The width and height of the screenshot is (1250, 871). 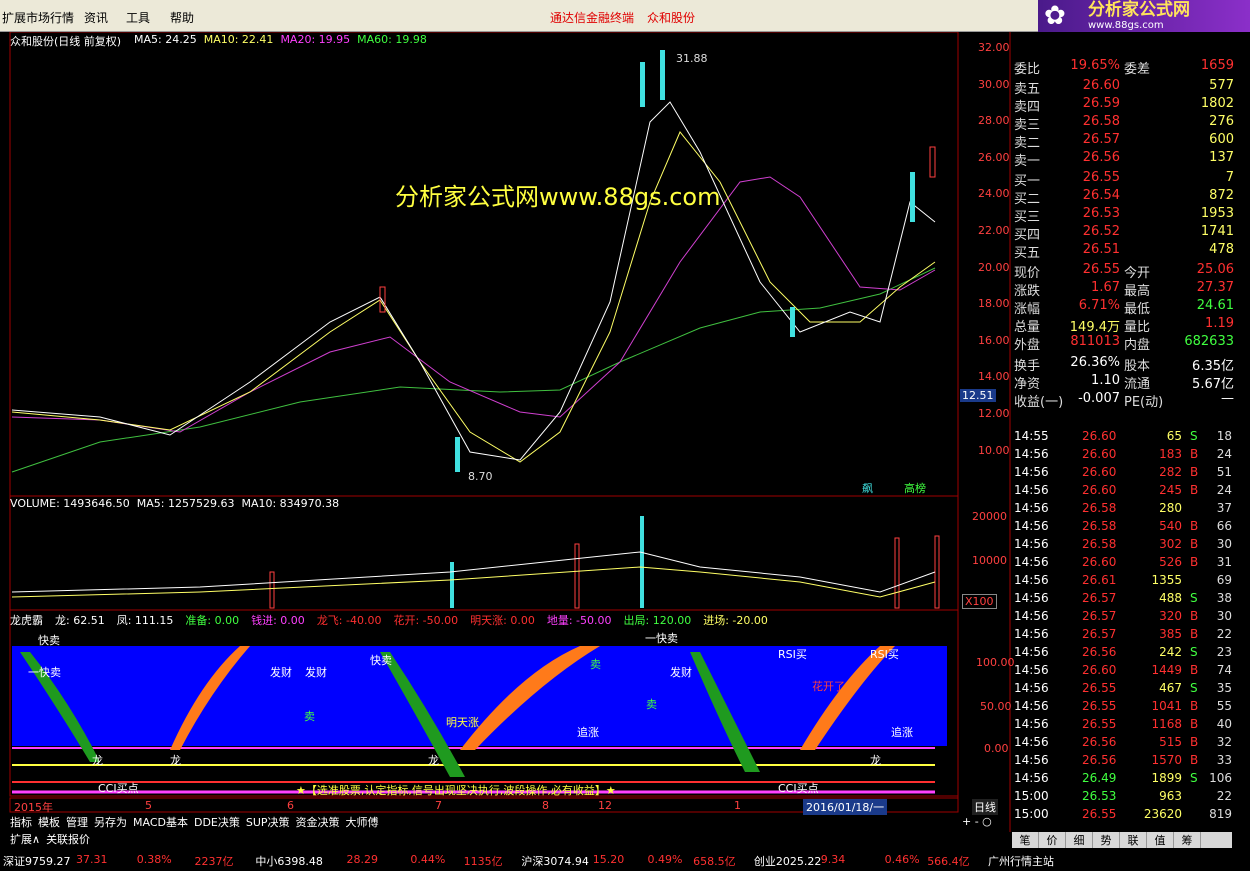 What do you see at coordinates (1124, 325) in the screenshot?
I see `quote-stat: 总量 149.4万 量比 1.19` at bounding box center [1124, 325].